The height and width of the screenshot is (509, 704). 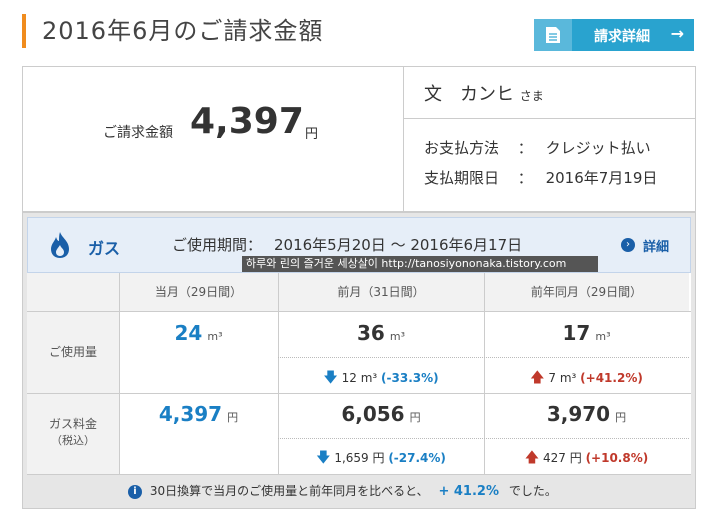 What do you see at coordinates (578, 414) in the screenshot?
I see `charge-previous-year-value: 3,970` at bounding box center [578, 414].